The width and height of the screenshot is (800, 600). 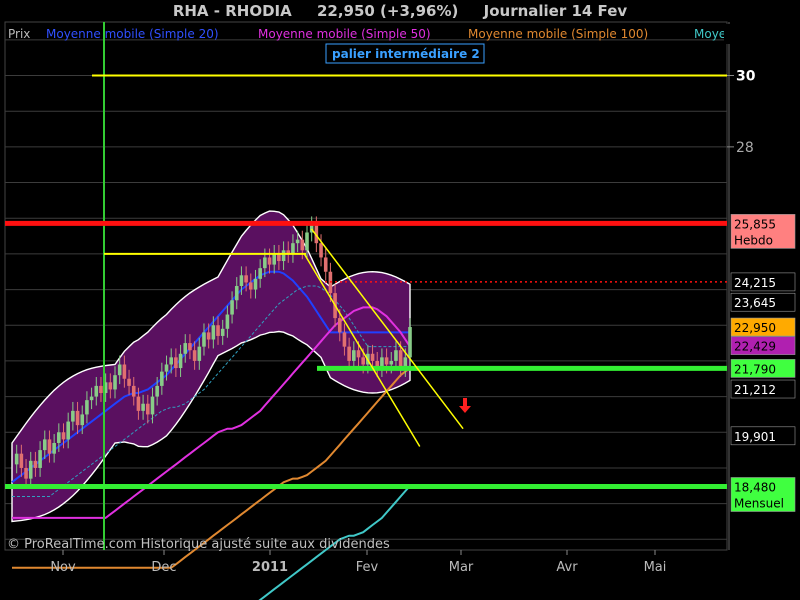 What do you see at coordinates (755, 487) in the screenshot?
I see `price-label: 18,480` at bounding box center [755, 487].